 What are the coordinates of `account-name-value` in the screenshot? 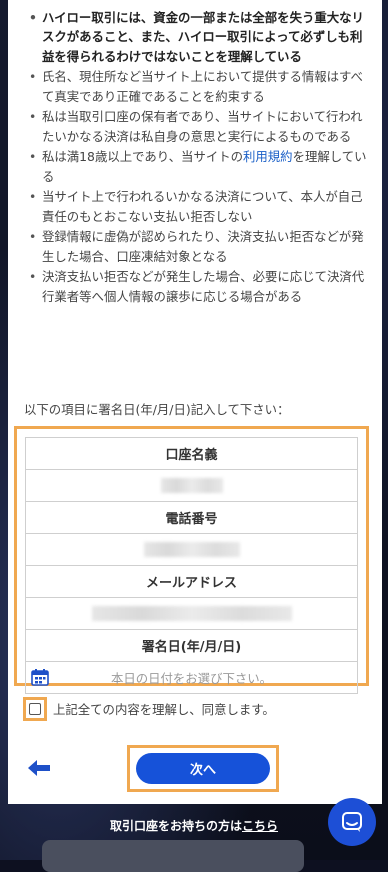 It's located at (191, 486).